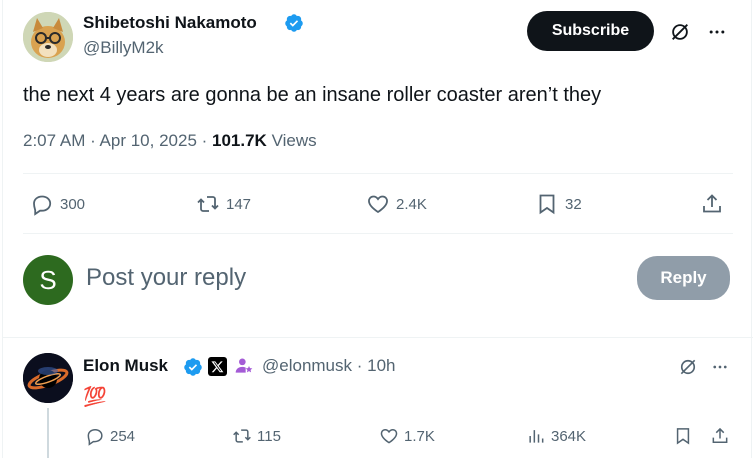  I want to click on repost-action: 147, so click(223, 204).